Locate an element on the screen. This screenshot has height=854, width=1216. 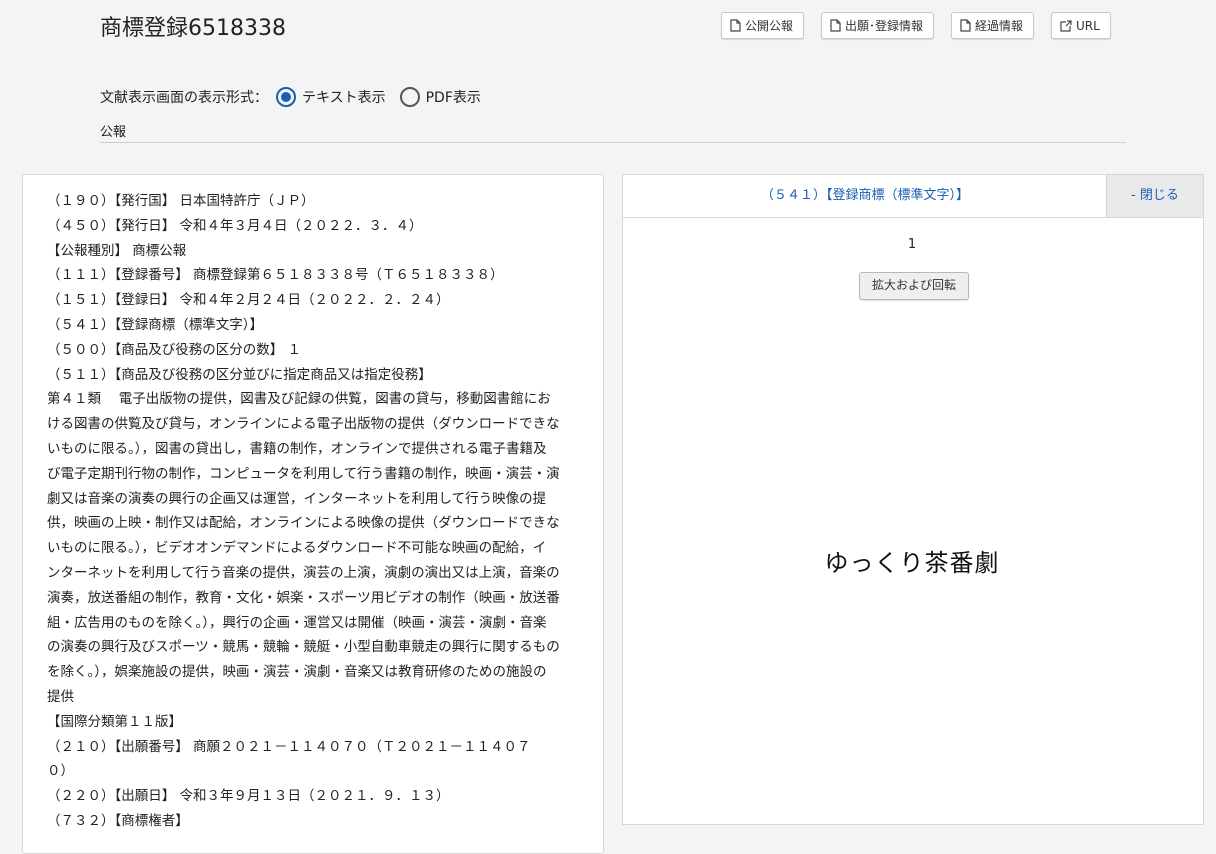
pdf-display-label: PDF表示 is located at coordinates (453, 97).